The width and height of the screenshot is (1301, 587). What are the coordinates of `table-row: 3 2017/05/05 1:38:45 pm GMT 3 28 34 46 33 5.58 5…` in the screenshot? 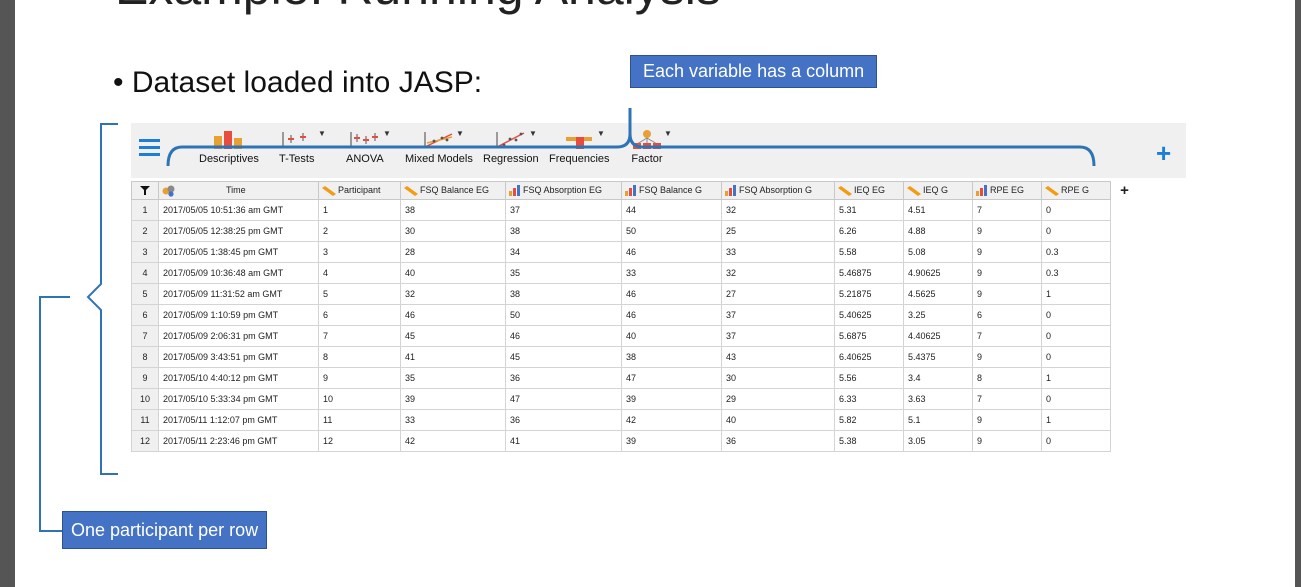 It's located at (635, 252).